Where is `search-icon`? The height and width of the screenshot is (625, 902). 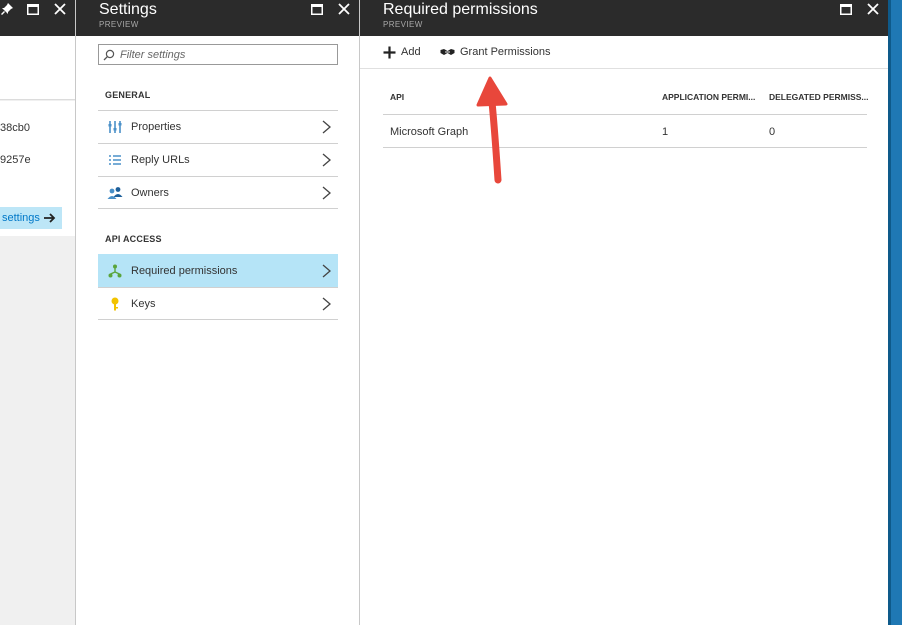 search-icon is located at coordinates (109, 54).